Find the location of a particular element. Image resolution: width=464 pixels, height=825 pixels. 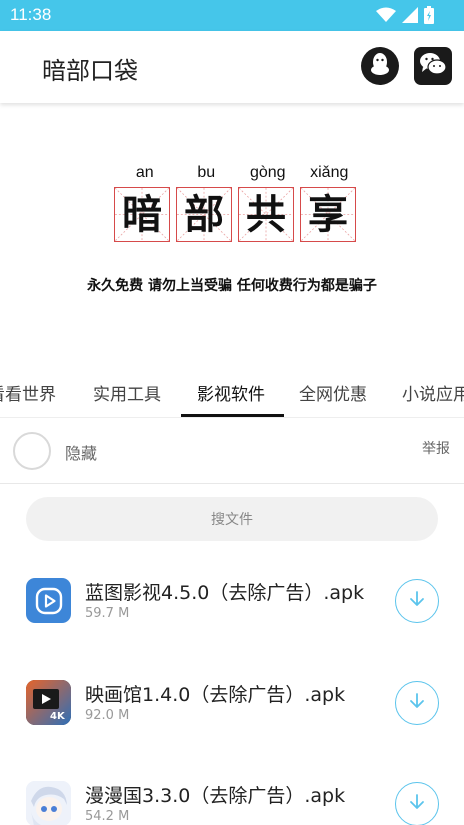

file-size: 92.0 M is located at coordinates (107, 715).